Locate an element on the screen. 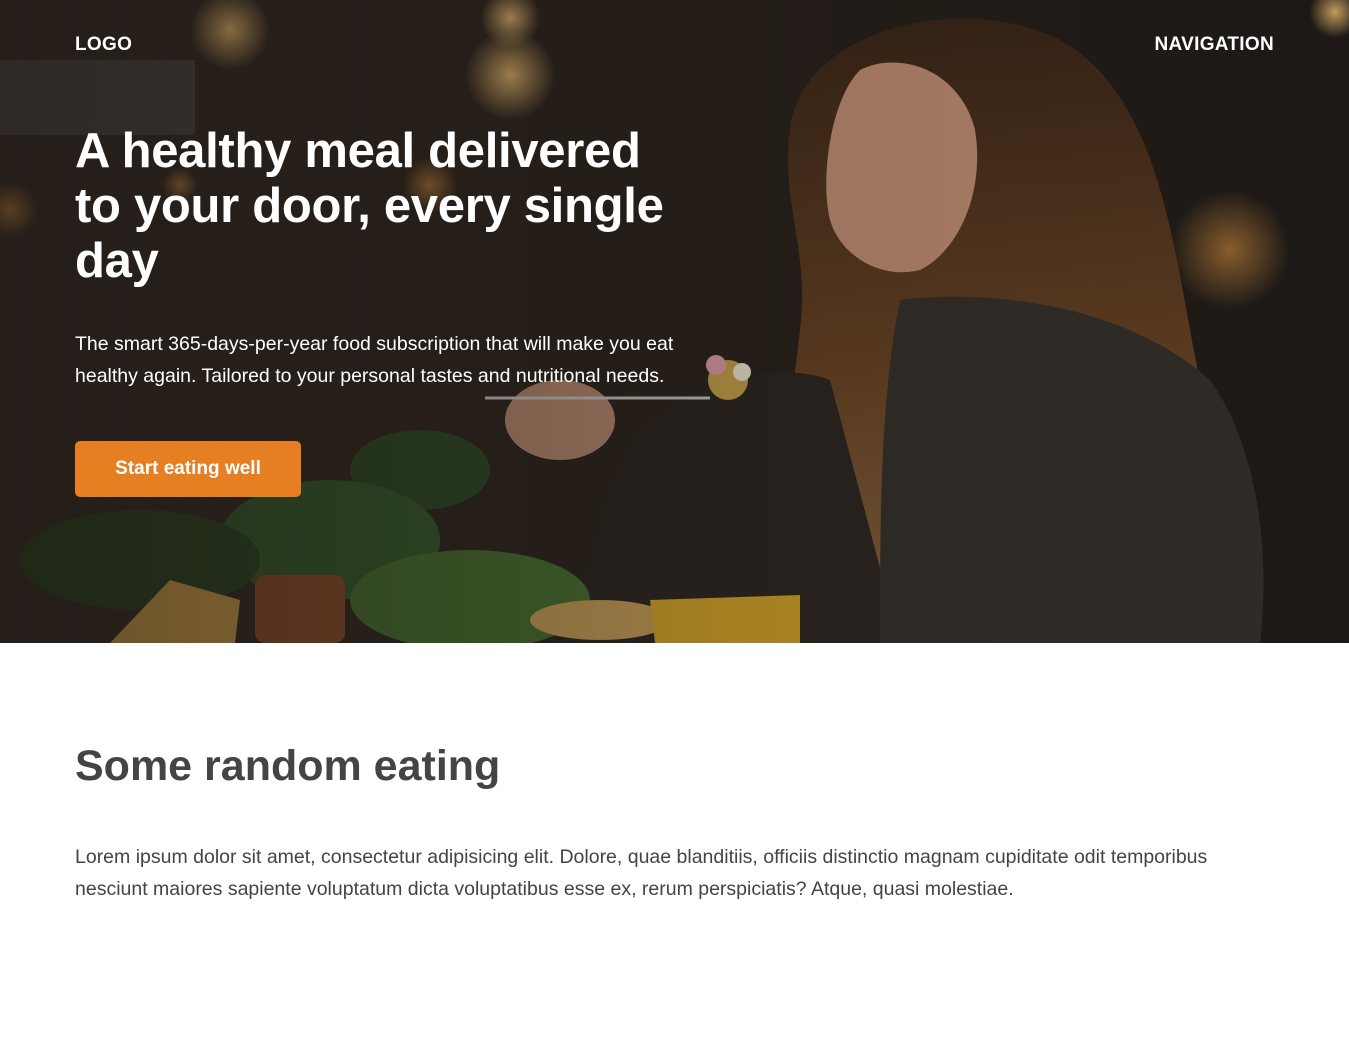  start-eating-button: Start eating well is located at coordinates (188, 469).